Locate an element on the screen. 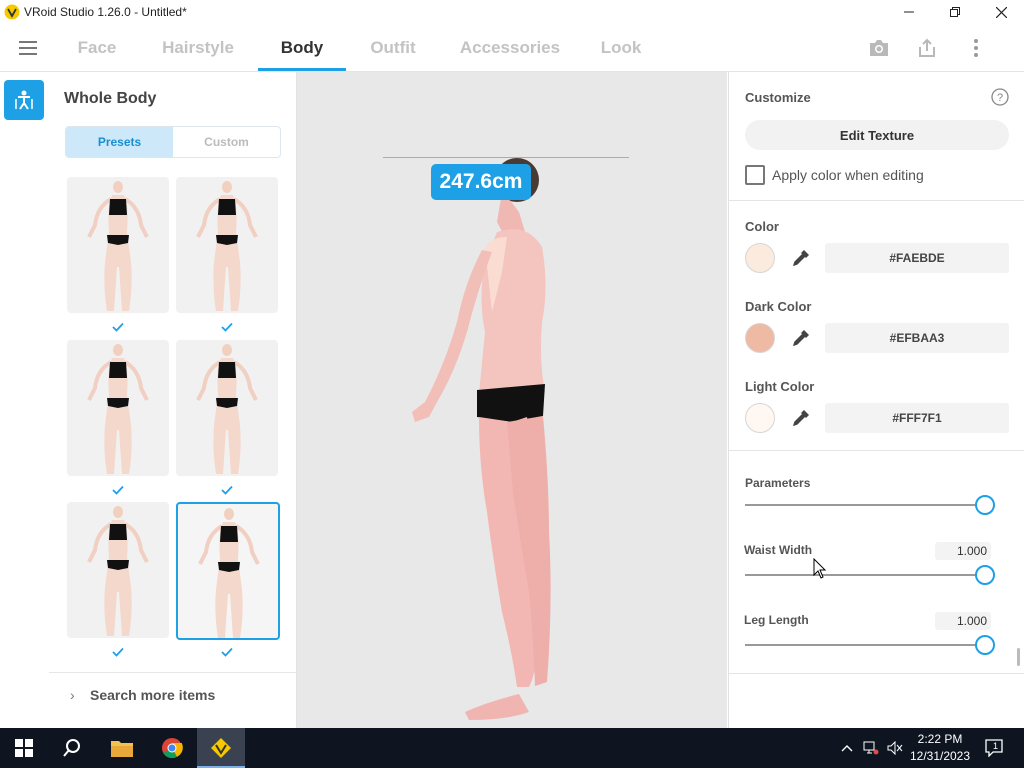 This screenshot has height=768, width=1024. close-button is located at coordinates (1001, 12).